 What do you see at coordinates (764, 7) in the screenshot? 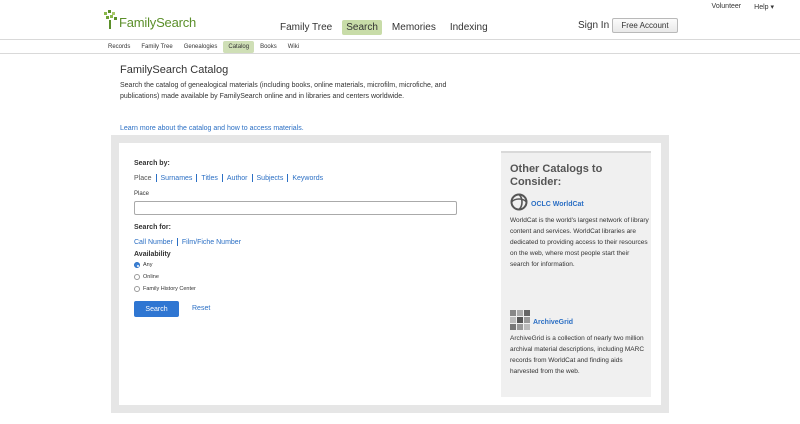
I see `help-menu: Help ▾` at bounding box center [764, 7].